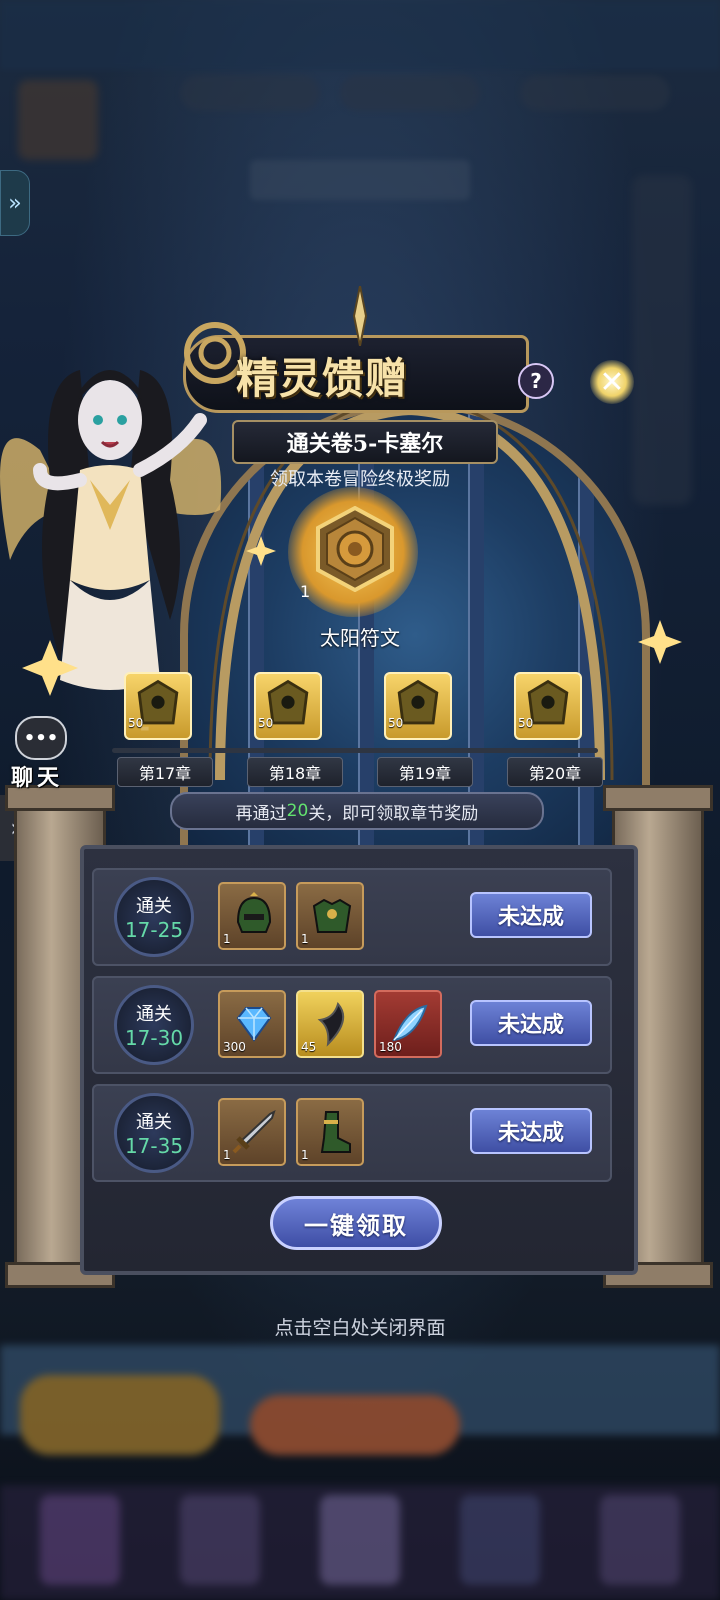 The height and width of the screenshot is (1600, 720). What do you see at coordinates (360, 35) in the screenshot?
I see `top-sky` at bounding box center [360, 35].